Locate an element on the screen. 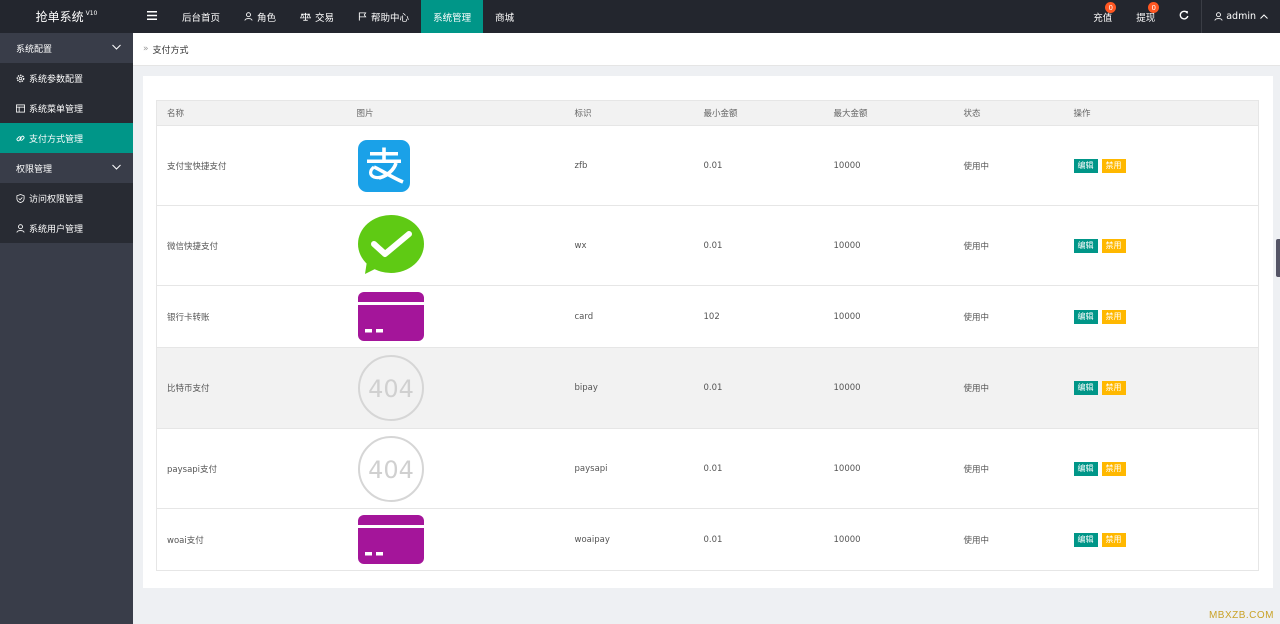 The image size is (1280, 624). menu-toggle-button is located at coordinates (151, 16).